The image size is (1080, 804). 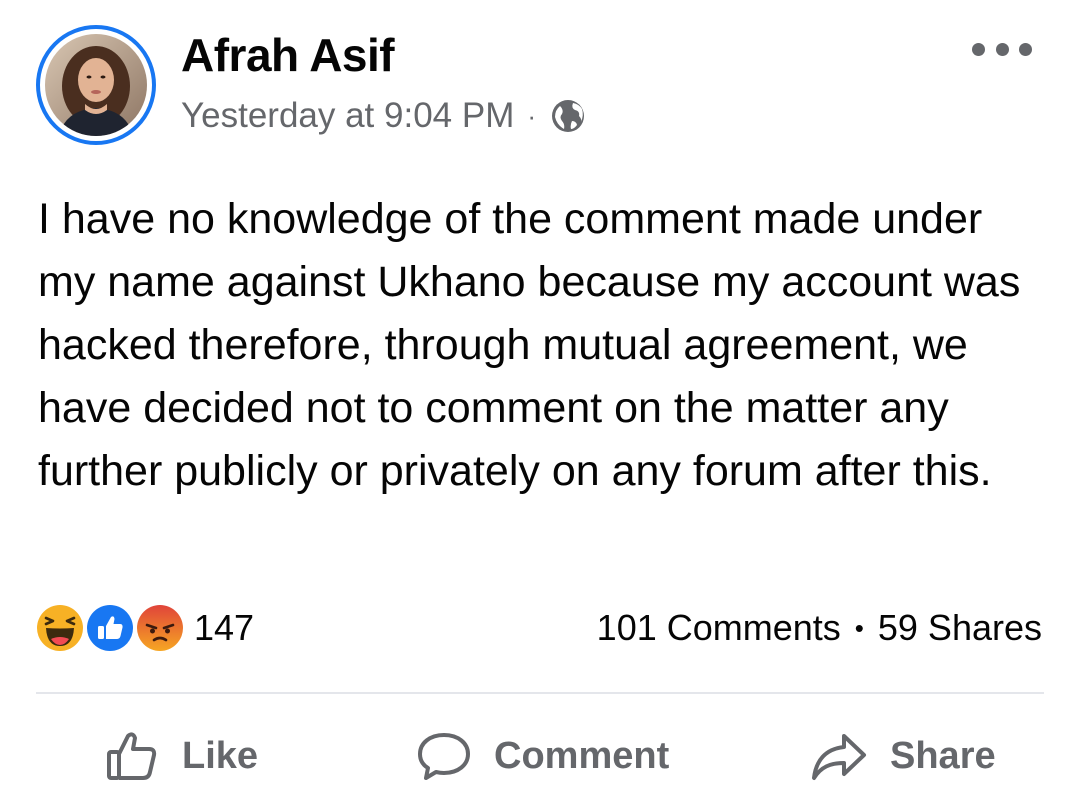 What do you see at coordinates (224, 627) in the screenshot?
I see `reaction-count: 147` at bounding box center [224, 627].